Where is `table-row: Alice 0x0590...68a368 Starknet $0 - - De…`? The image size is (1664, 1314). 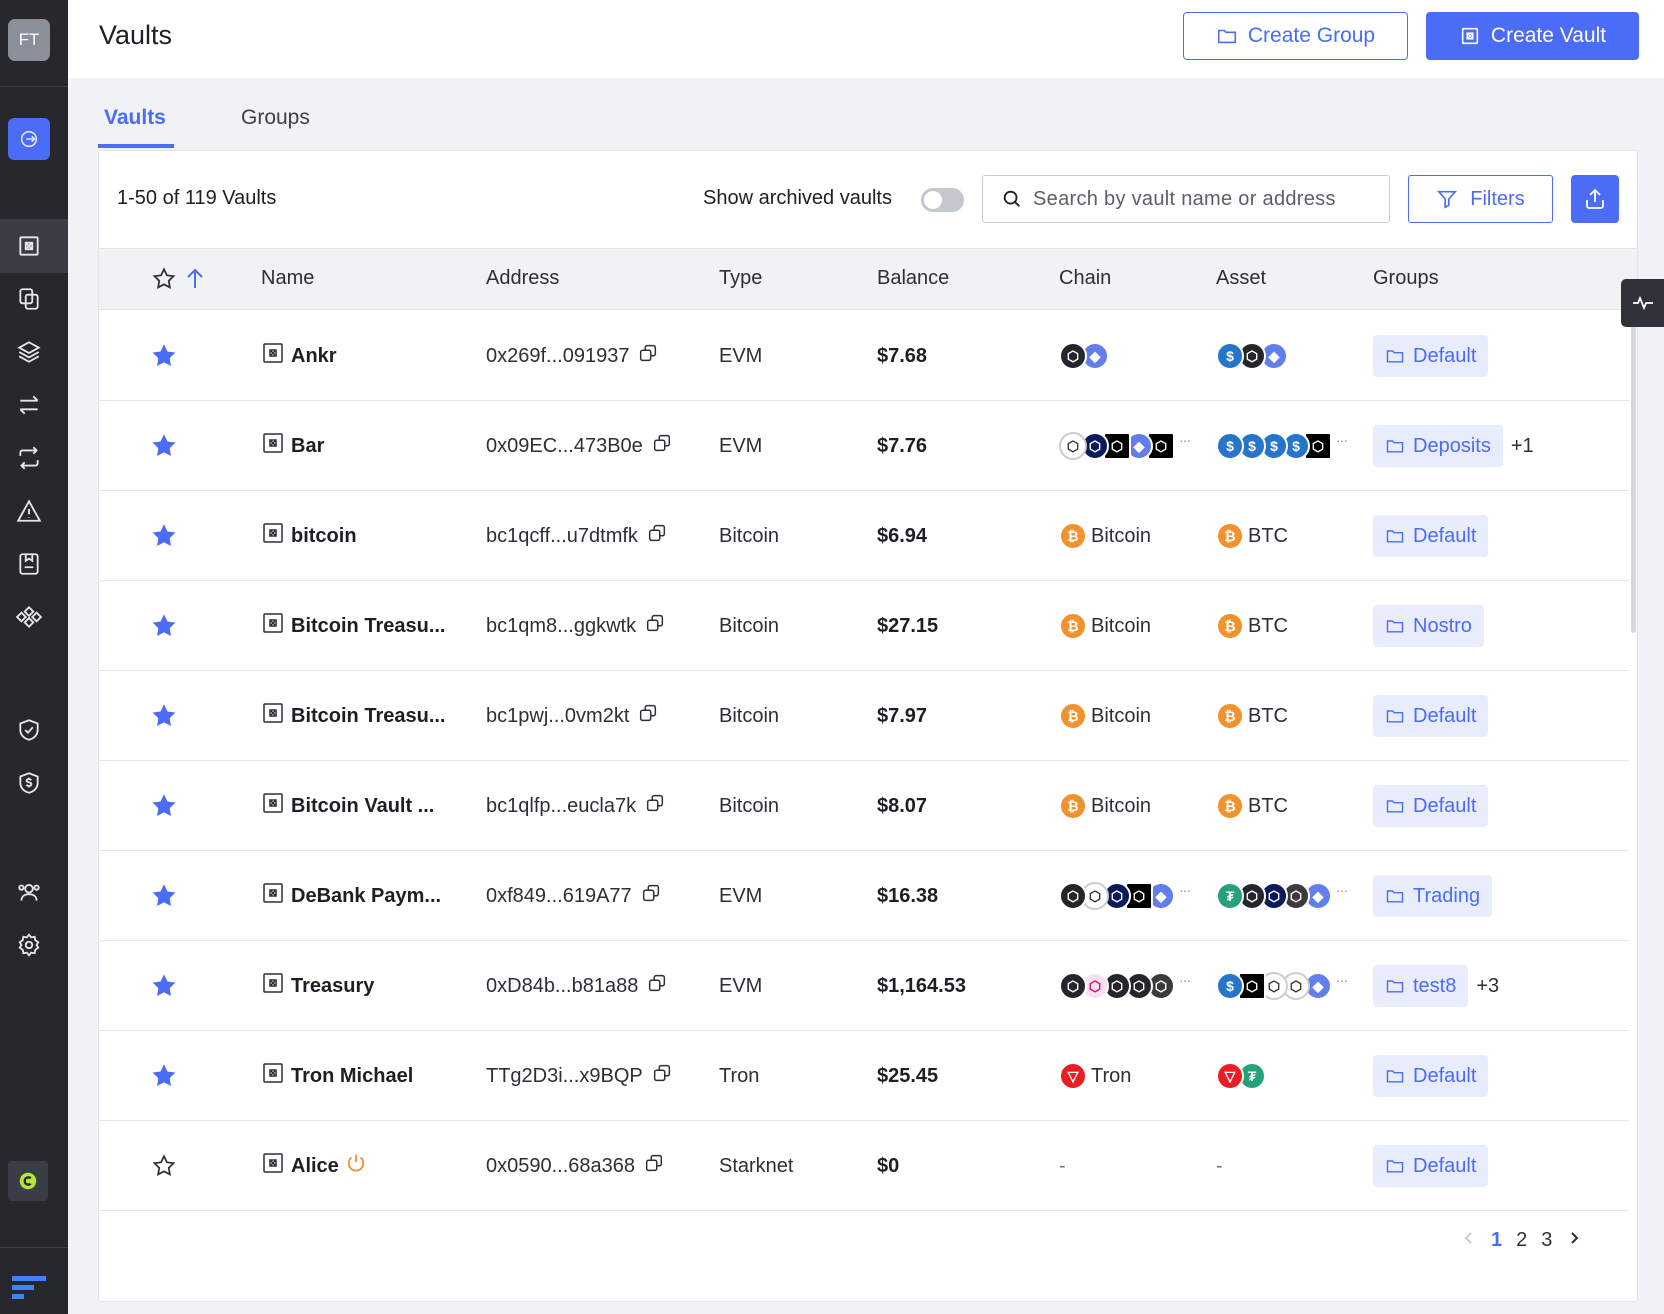 table-row: Alice 0x0590...68a368 Starknet $0 - - De… is located at coordinates (864, 1166).